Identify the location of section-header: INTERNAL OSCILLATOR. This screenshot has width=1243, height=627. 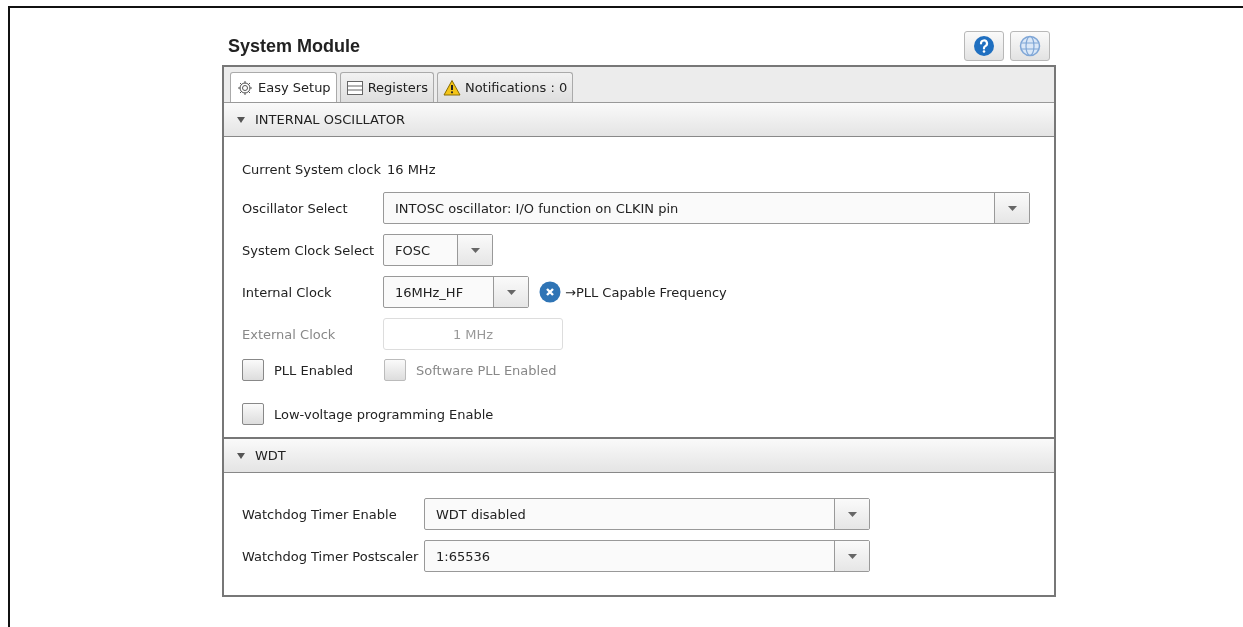
(639, 120).